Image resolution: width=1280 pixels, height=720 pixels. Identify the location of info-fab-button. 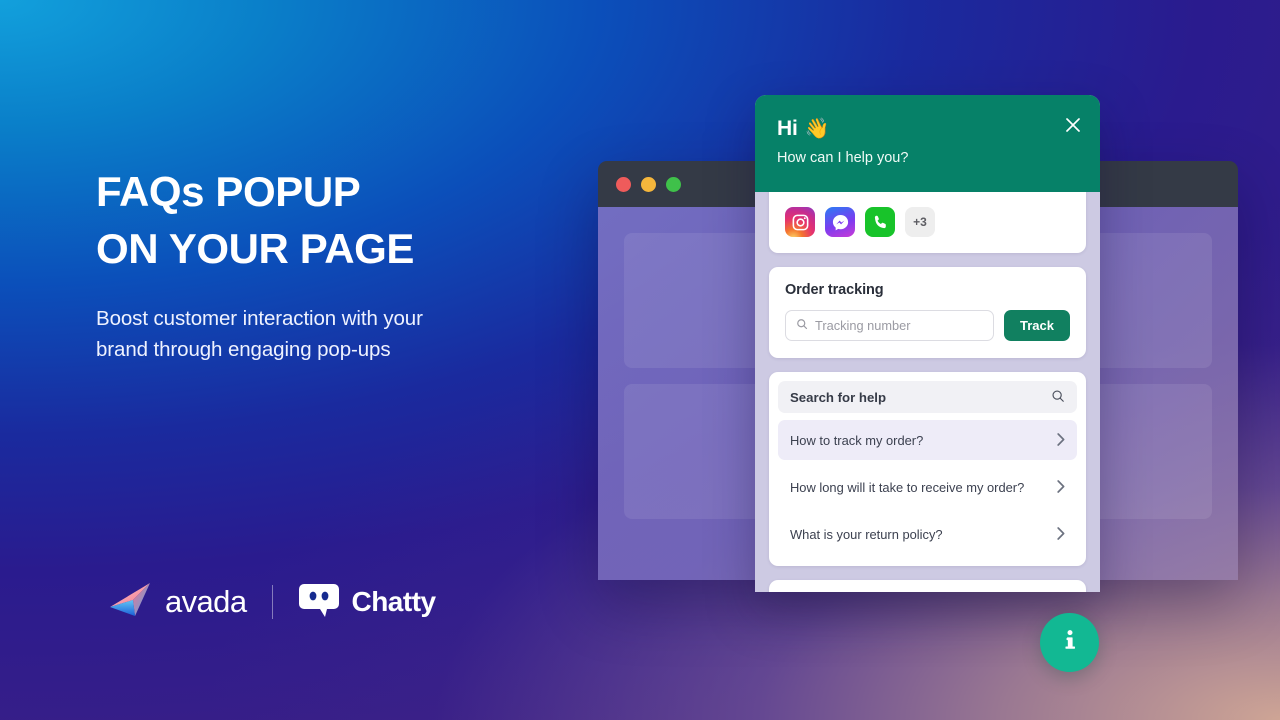
(1069, 642).